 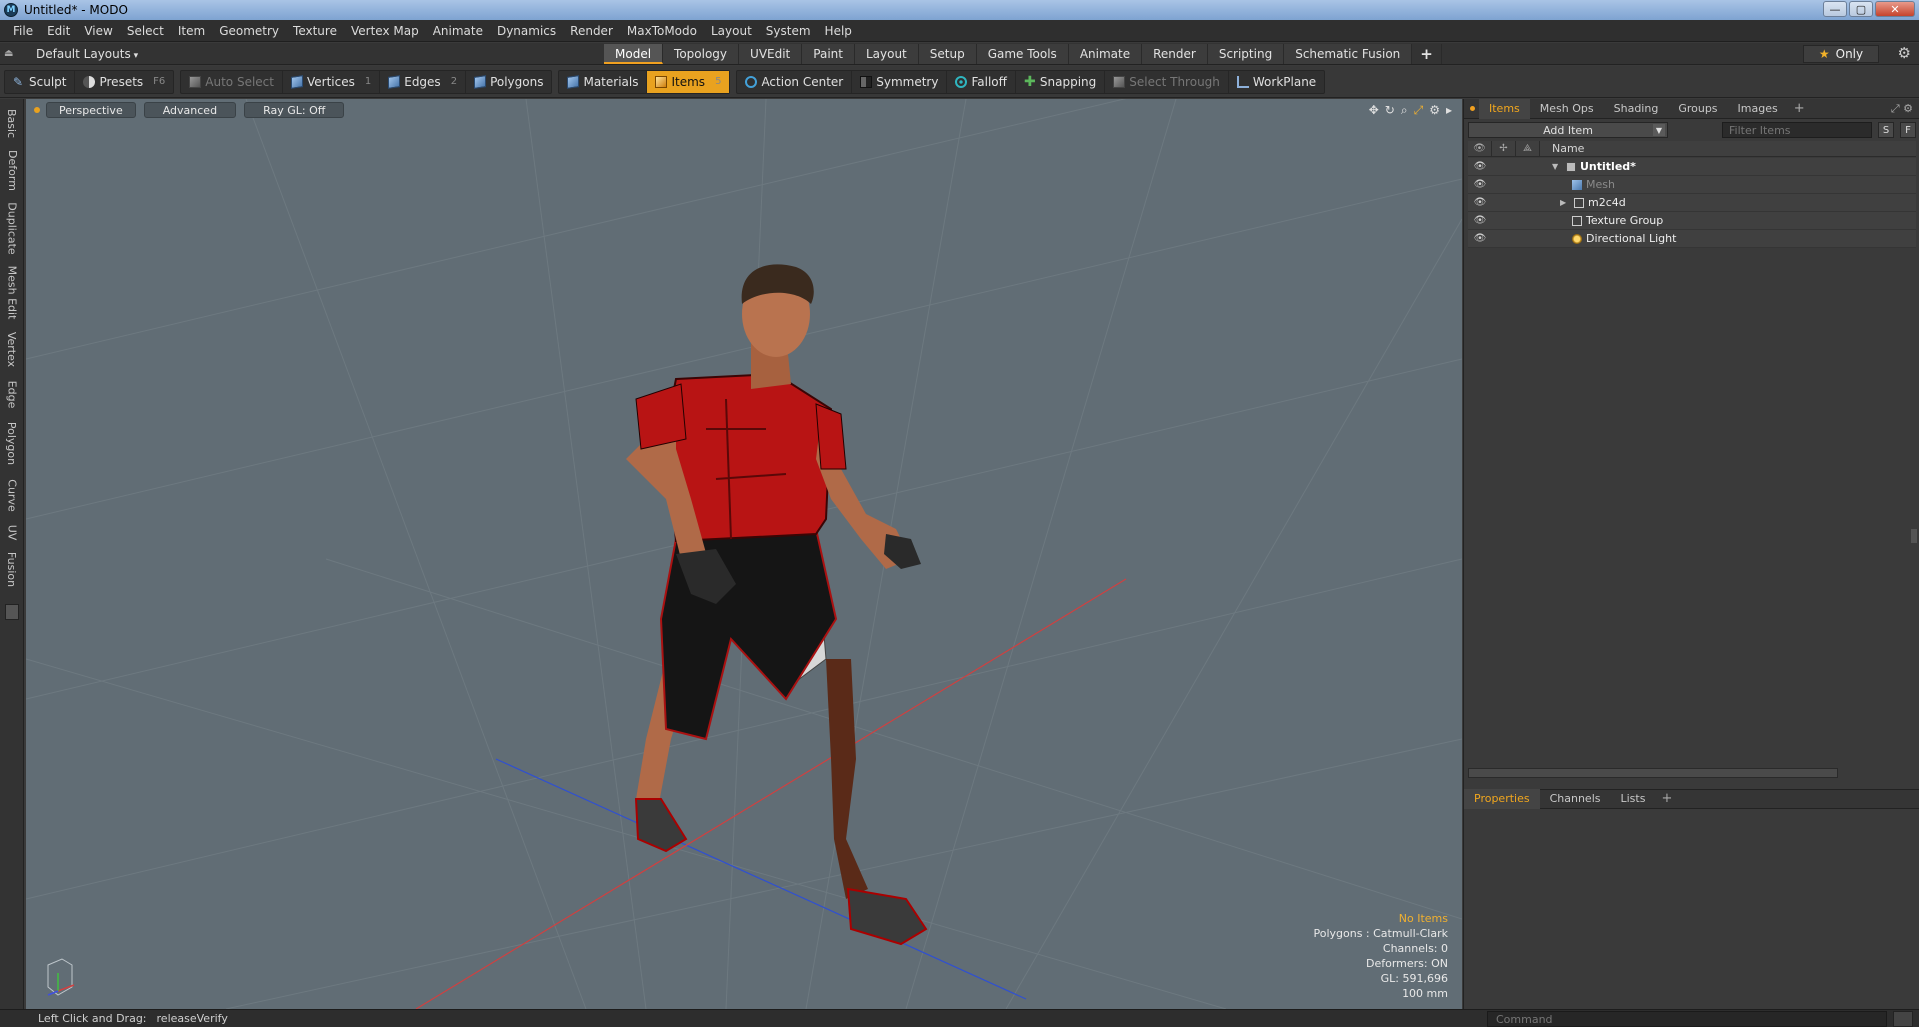 What do you see at coordinates (900, 81) in the screenshot?
I see `symmetry-button: Symmetry` at bounding box center [900, 81].